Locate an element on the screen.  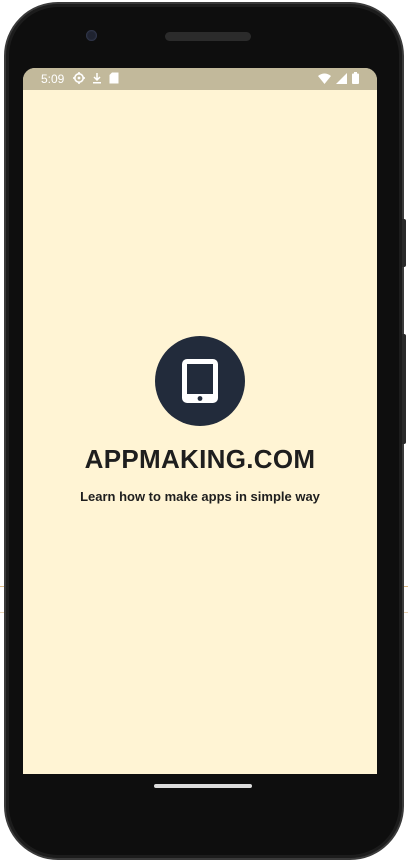
volume-button is located at coordinates (404, 389).